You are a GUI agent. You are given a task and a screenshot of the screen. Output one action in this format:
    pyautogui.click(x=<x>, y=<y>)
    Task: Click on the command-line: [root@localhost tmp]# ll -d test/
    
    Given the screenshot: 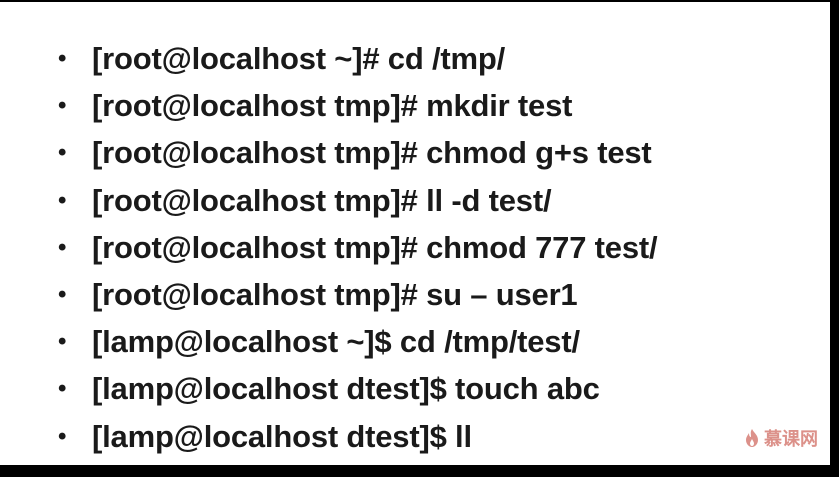 What is the action you would take?
    pyautogui.click(x=322, y=200)
    